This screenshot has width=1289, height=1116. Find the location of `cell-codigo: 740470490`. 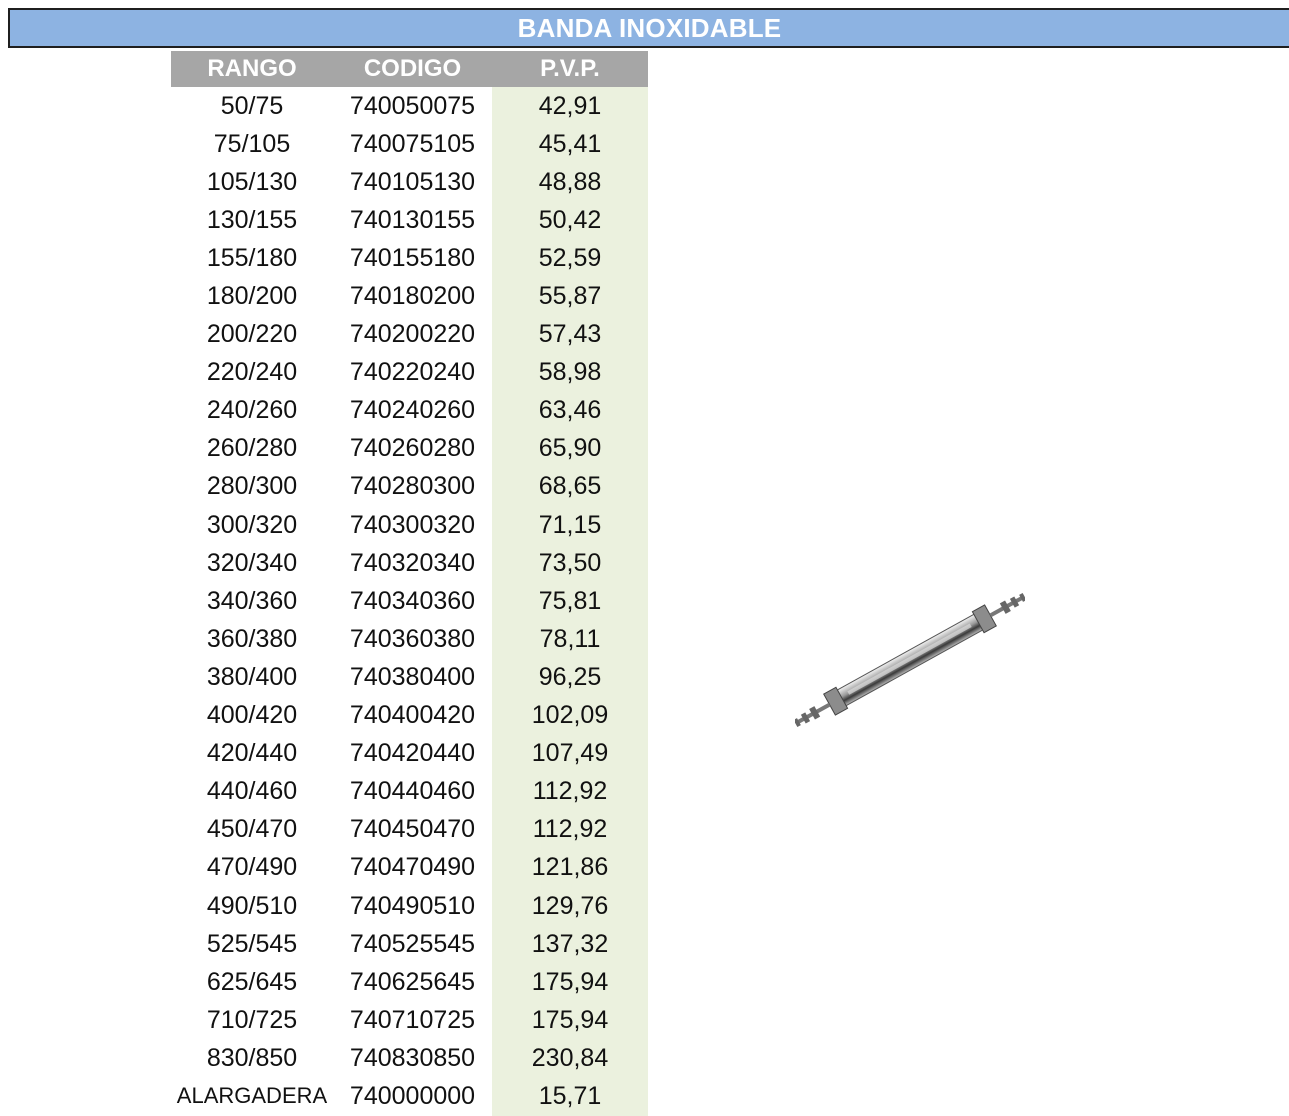

cell-codigo: 740470490 is located at coordinates (412, 867).